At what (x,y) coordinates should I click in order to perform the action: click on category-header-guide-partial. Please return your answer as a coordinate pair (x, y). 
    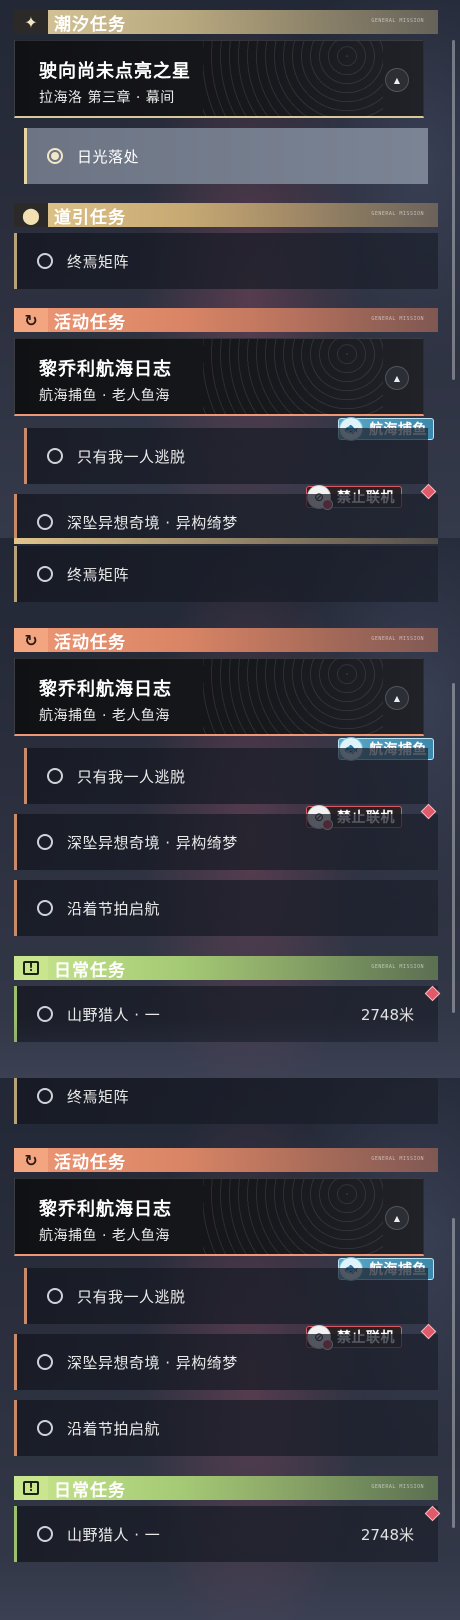
    Looking at the image, I should click on (226, 541).